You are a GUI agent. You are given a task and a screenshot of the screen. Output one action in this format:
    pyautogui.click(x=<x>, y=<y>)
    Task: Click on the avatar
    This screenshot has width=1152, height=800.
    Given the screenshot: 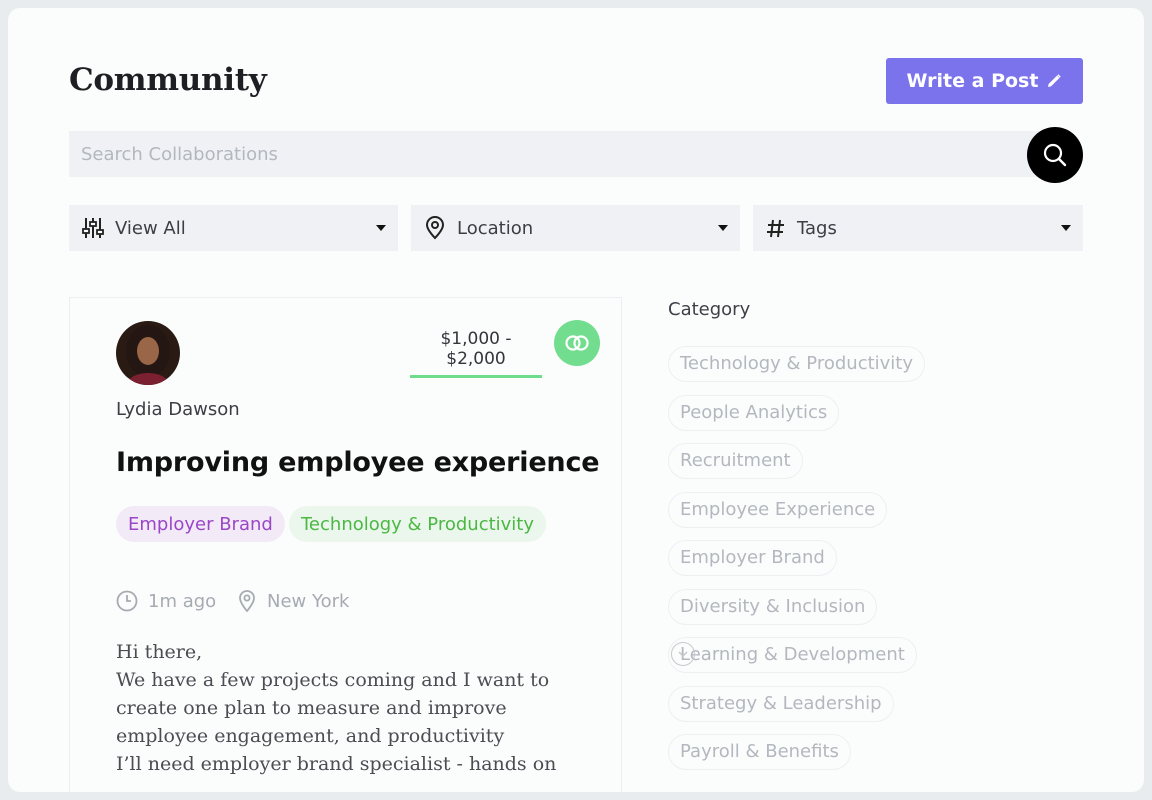 What is the action you would take?
    pyautogui.click(x=148, y=353)
    